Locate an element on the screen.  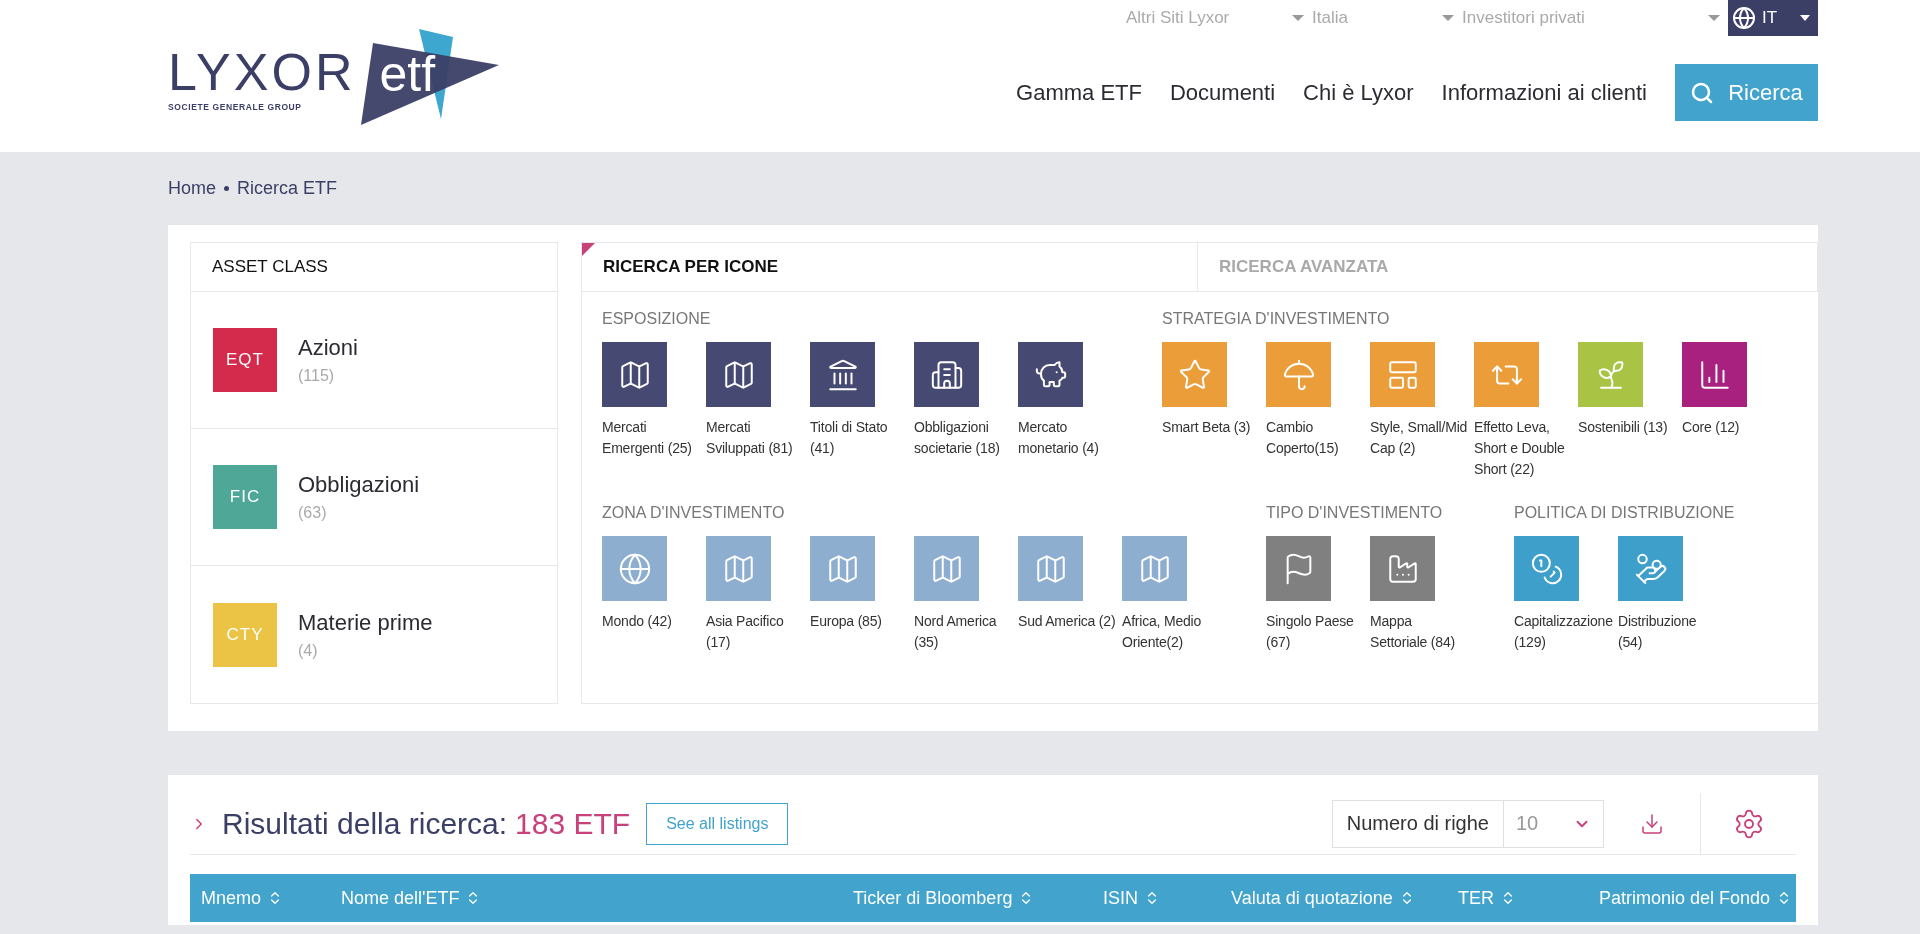
category-label: Sud America (2) is located at coordinates (1068, 621).